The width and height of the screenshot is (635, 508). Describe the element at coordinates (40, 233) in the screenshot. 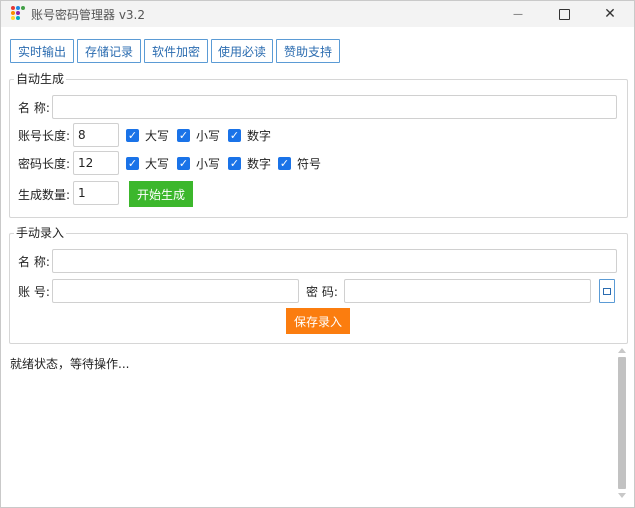

I see `manual-entry-legend: 手动录入` at that location.